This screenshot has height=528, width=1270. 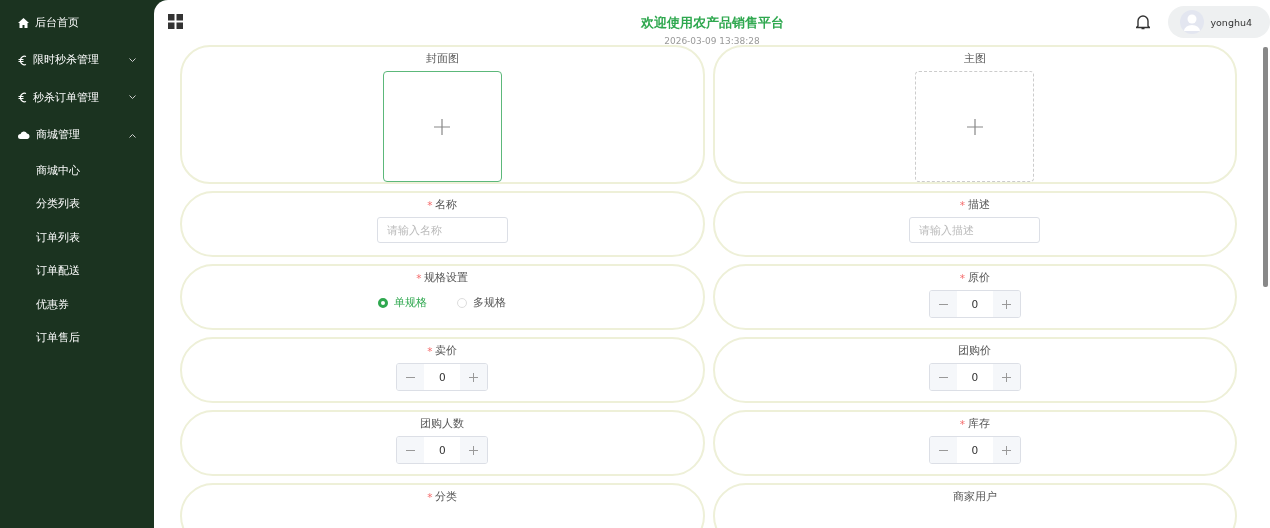 What do you see at coordinates (77, 204) in the screenshot?
I see `sidebar-subitem: 分类列表` at bounding box center [77, 204].